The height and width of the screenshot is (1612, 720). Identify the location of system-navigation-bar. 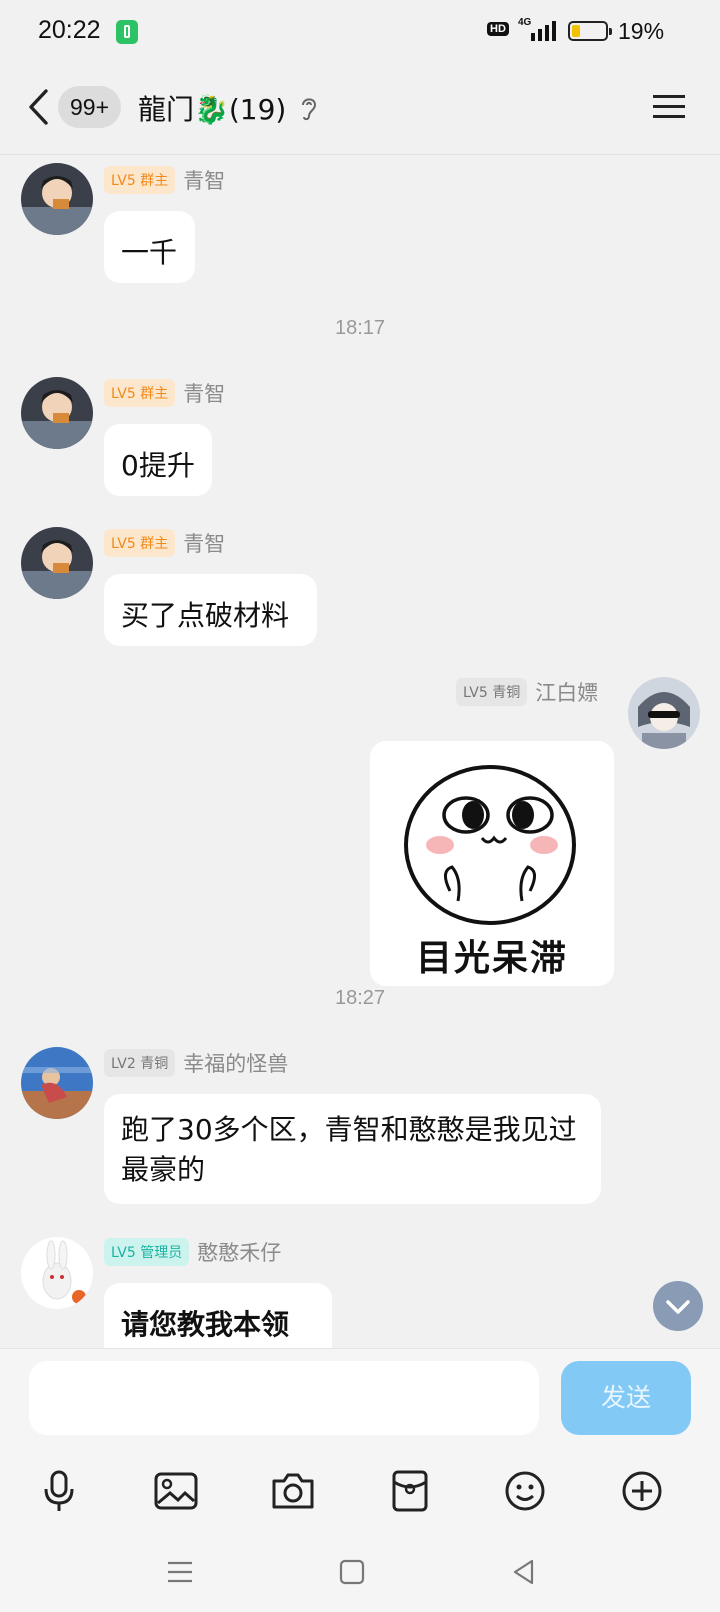
(360, 1574).